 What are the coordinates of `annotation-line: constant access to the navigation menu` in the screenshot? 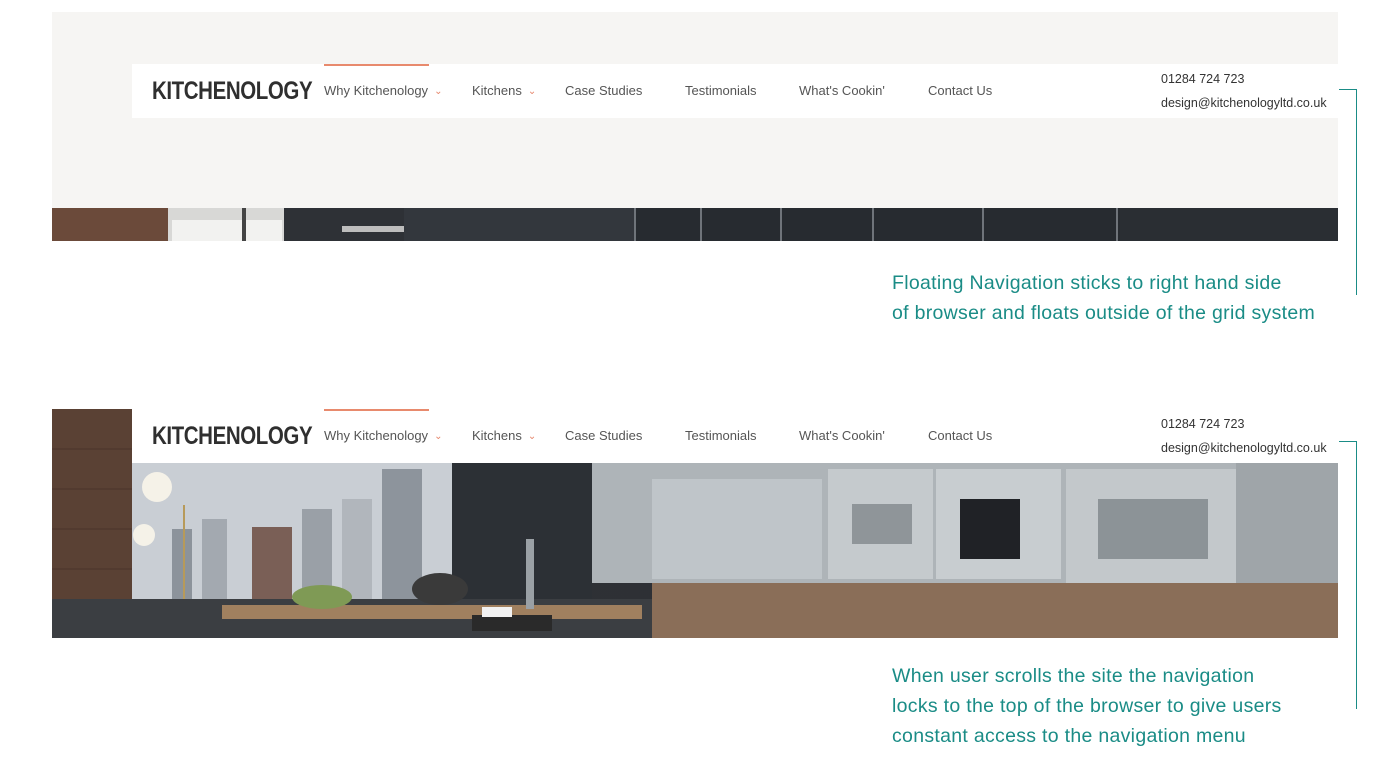 It's located at (1069, 736).